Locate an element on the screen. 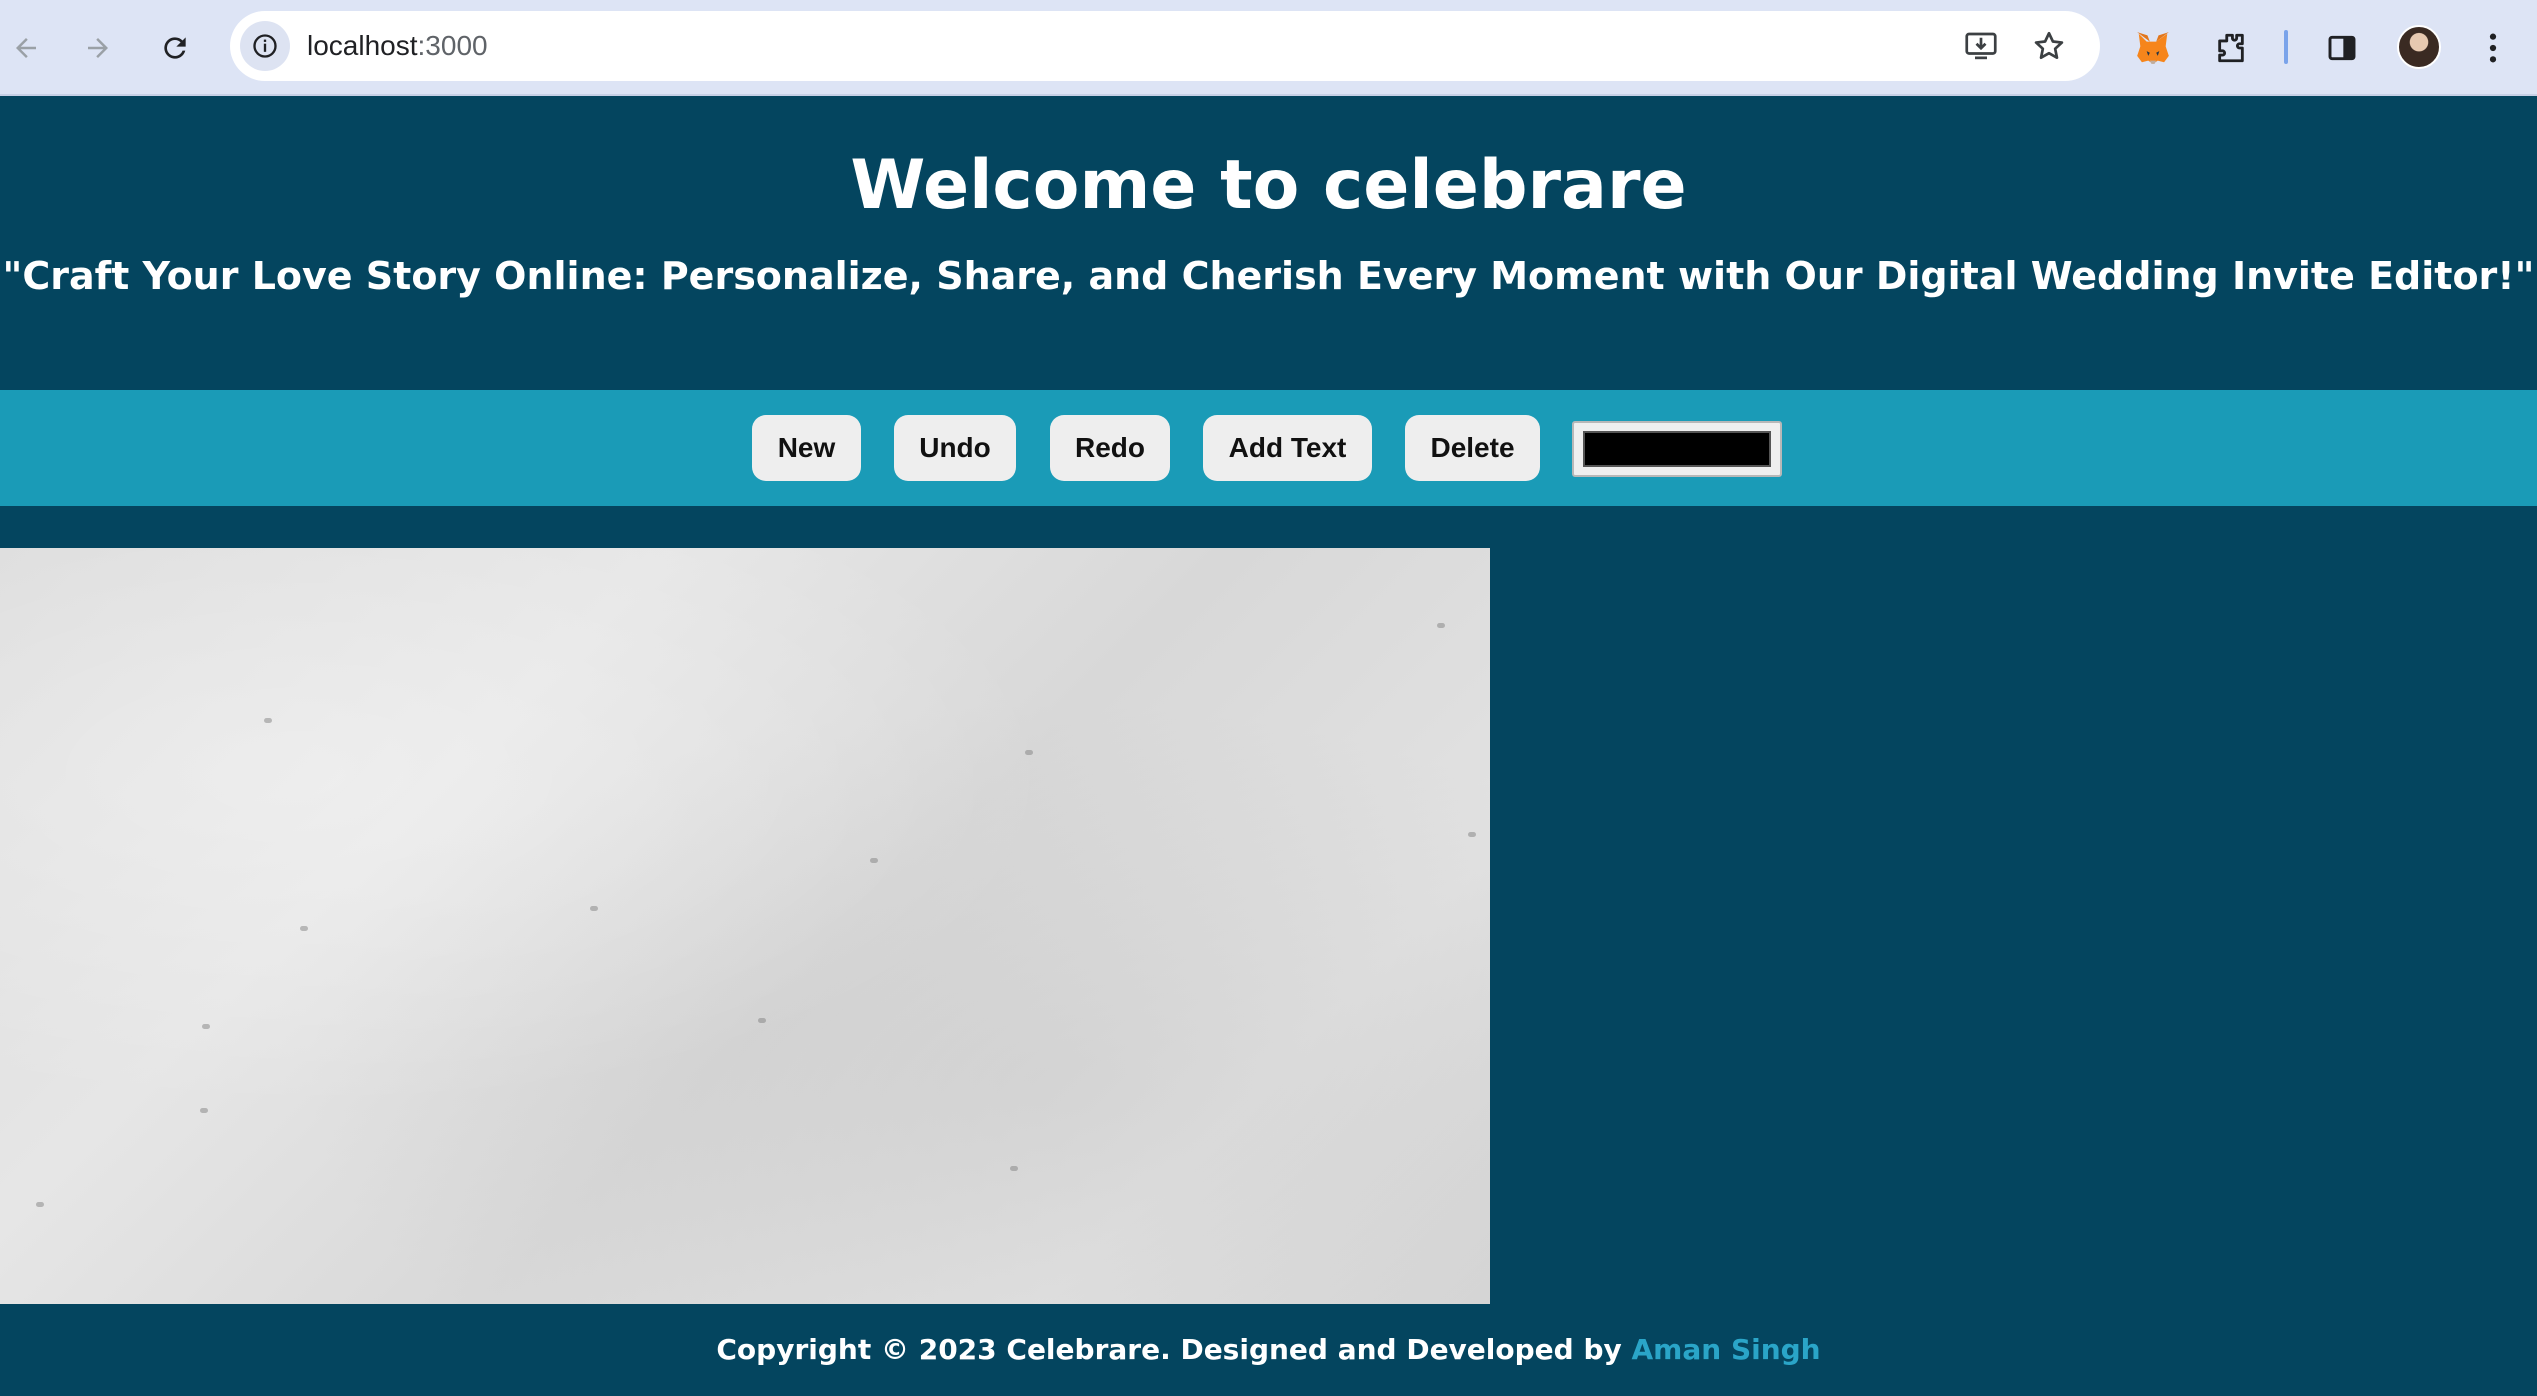 The image size is (2537, 1396). extensions-puzzle-icon is located at coordinates (2231, 48).